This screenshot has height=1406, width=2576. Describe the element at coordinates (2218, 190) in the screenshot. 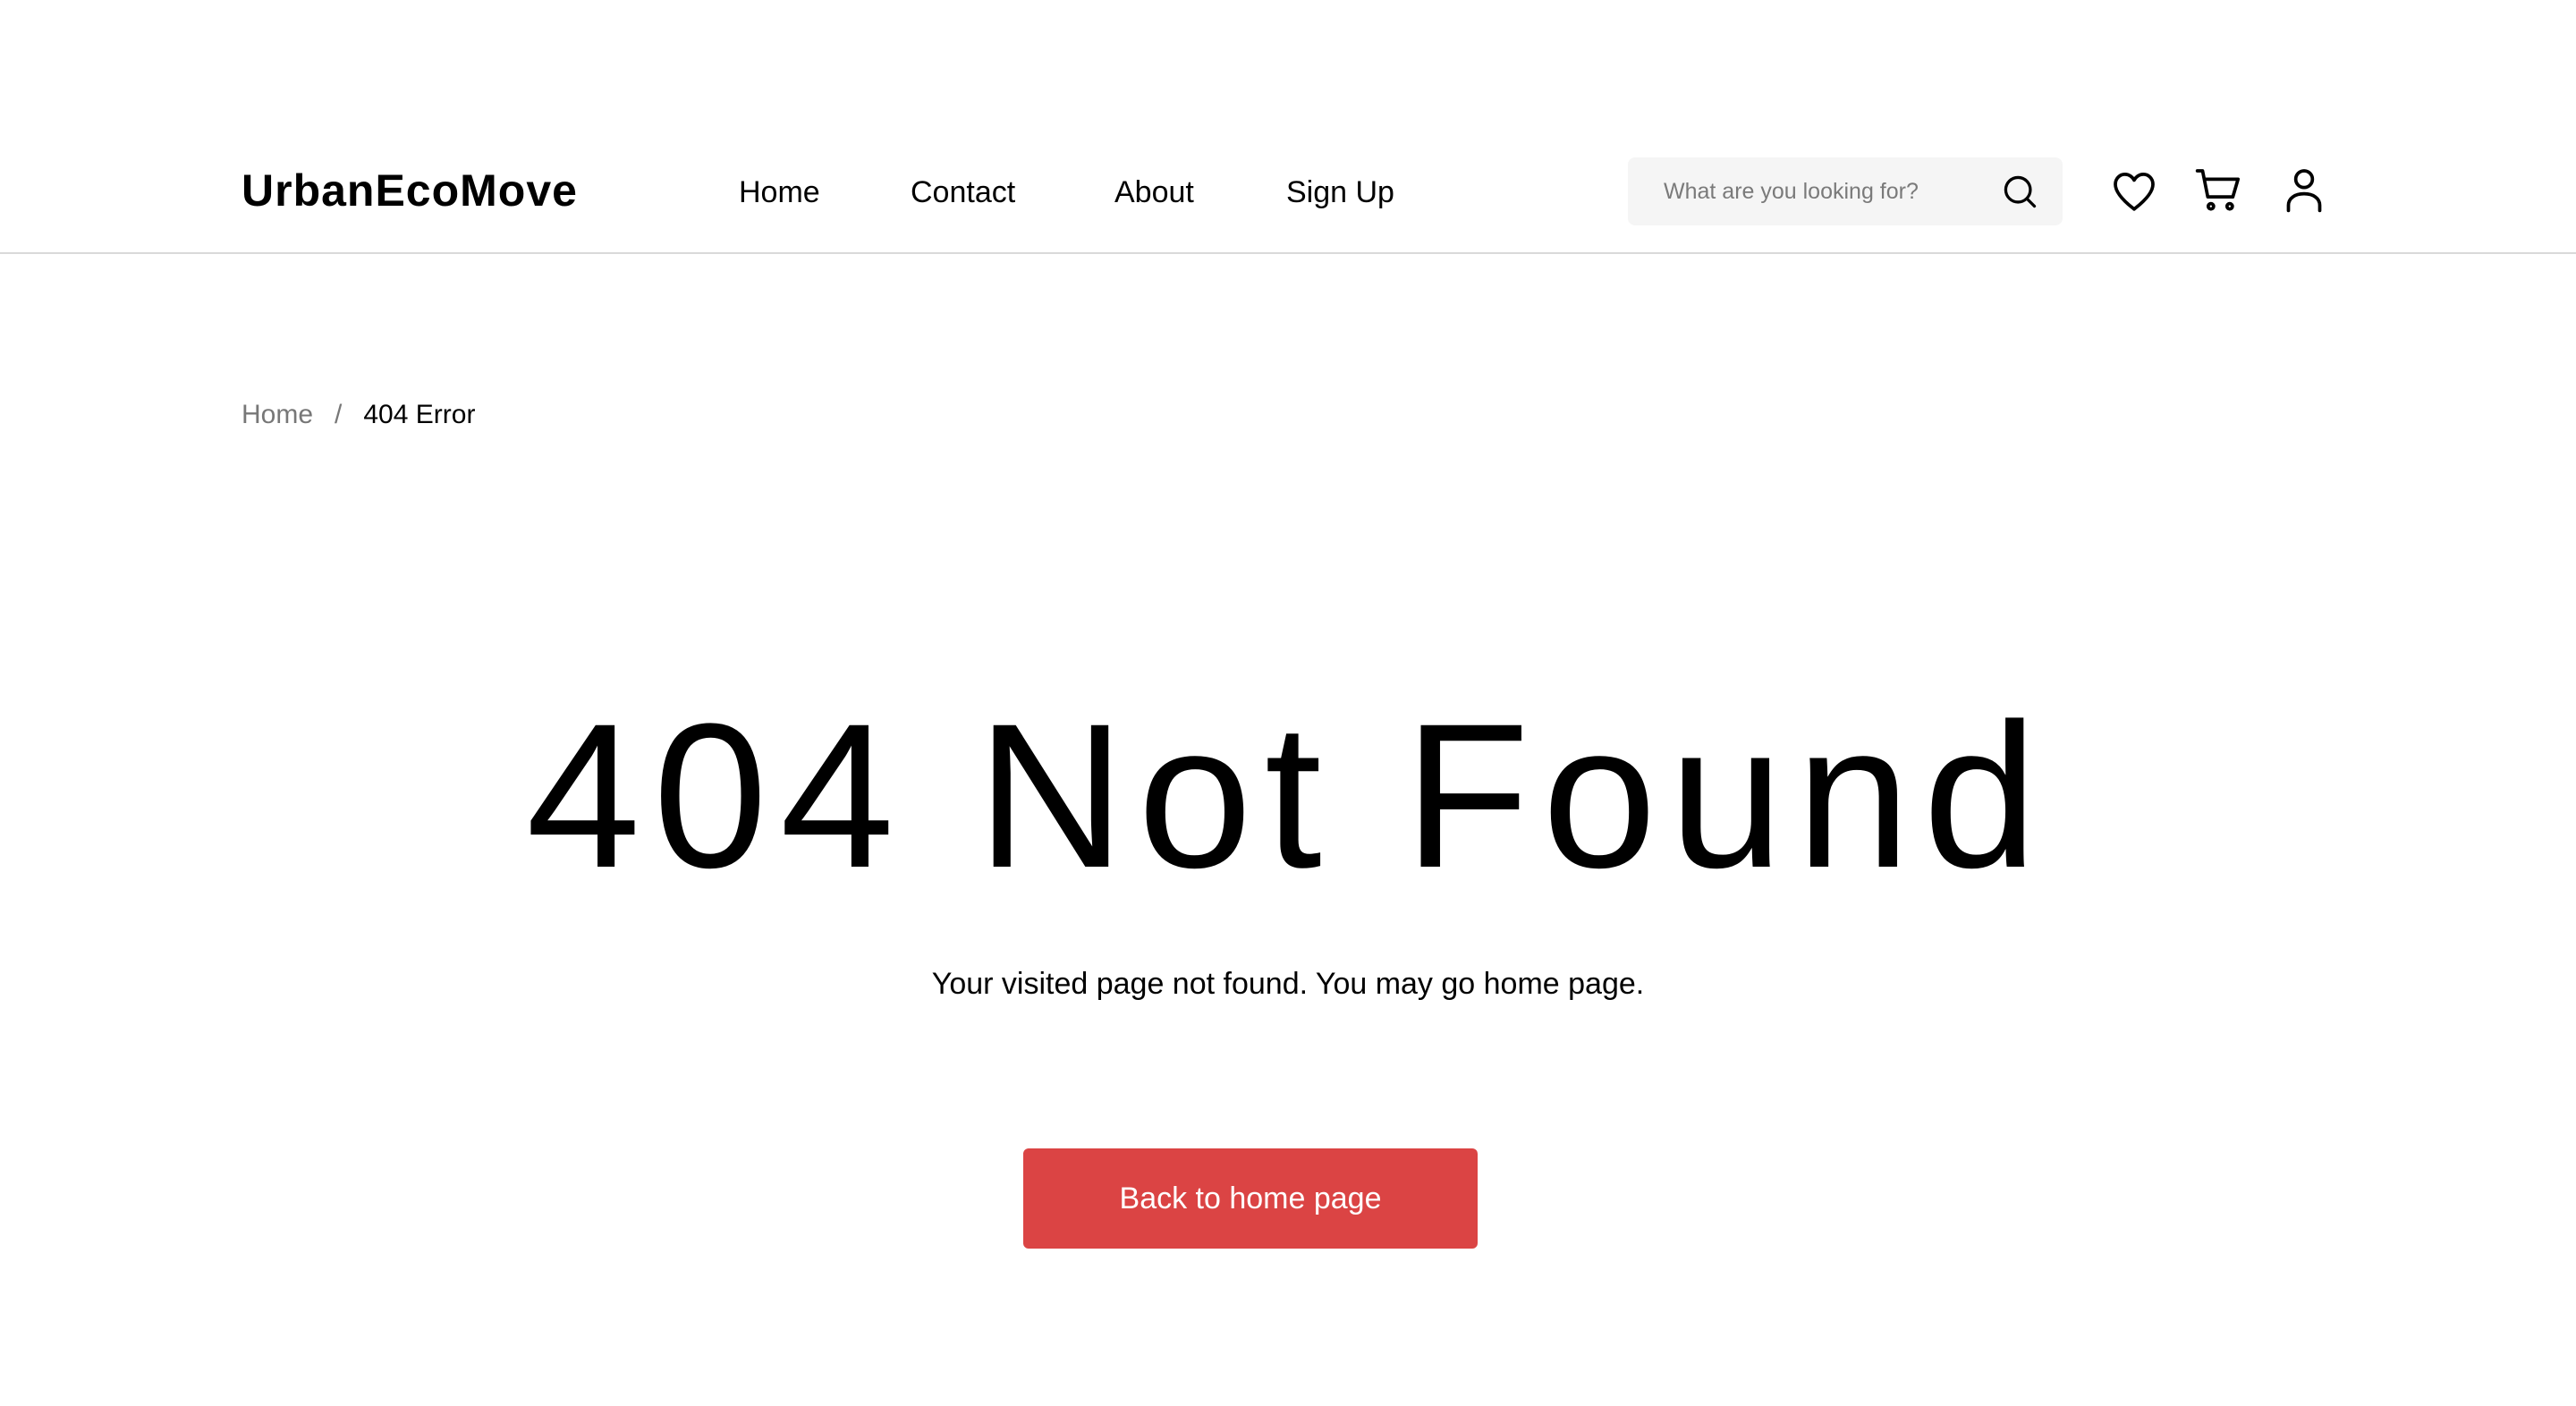

I see `cart-icon` at that location.